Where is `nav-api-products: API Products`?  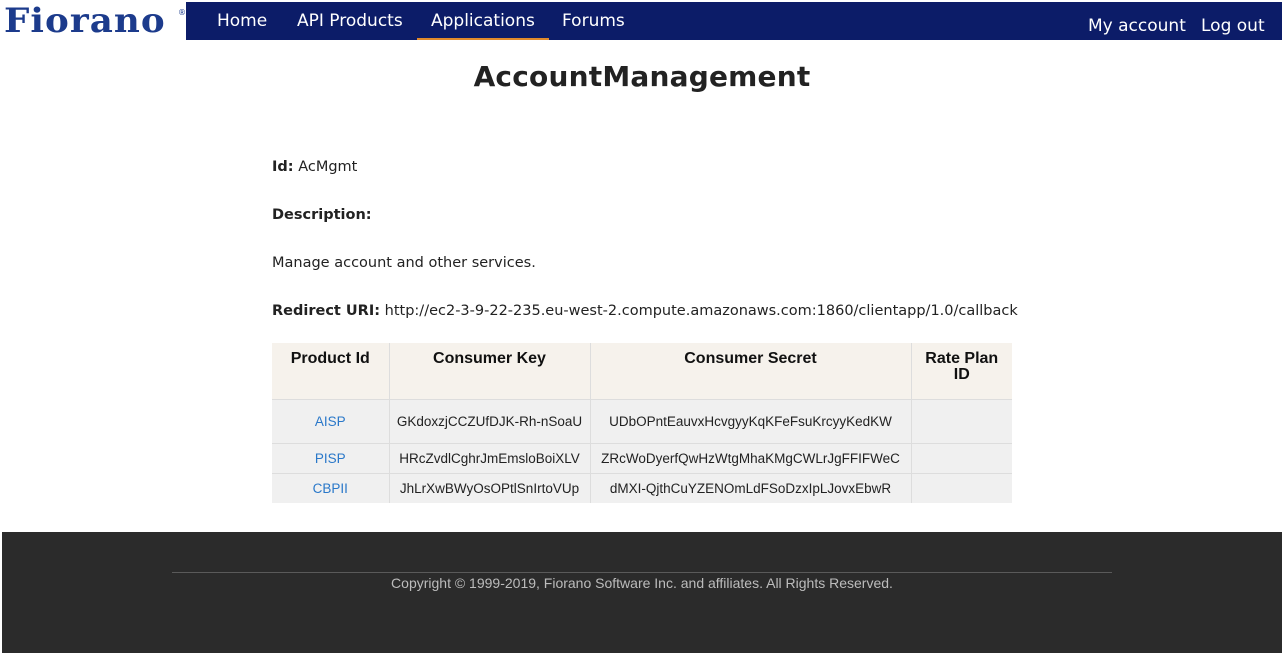 nav-api-products: API Products is located at coordinates (350, 21).